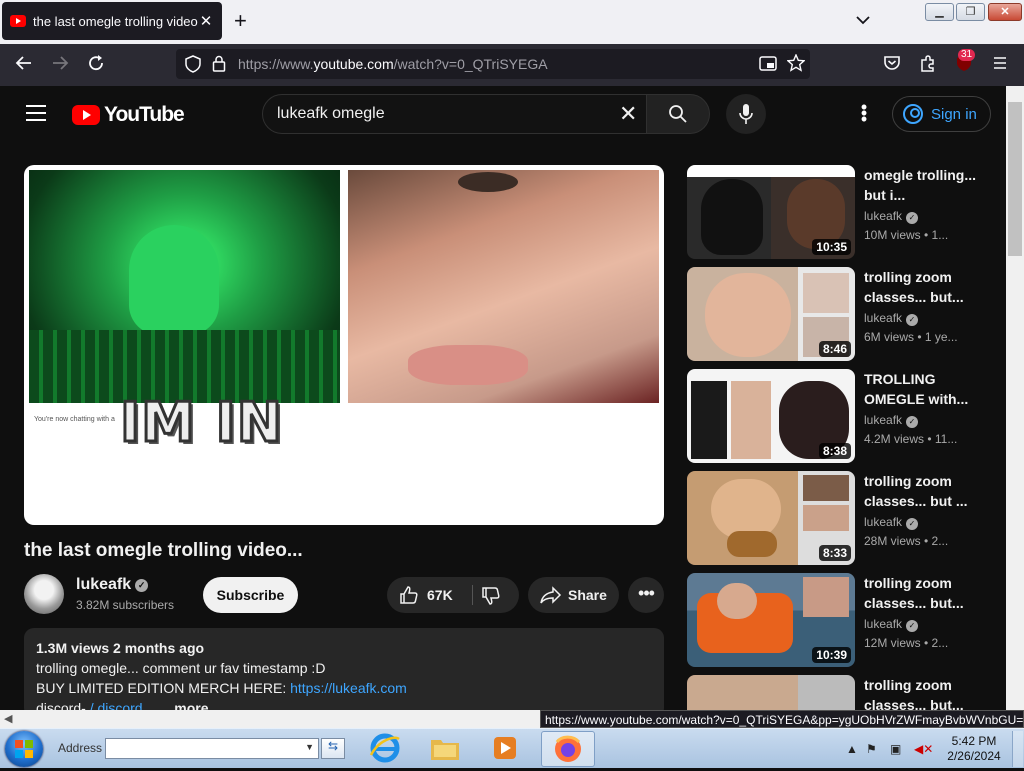  I want to click on bookmark-star-icon, so click(796, 65).